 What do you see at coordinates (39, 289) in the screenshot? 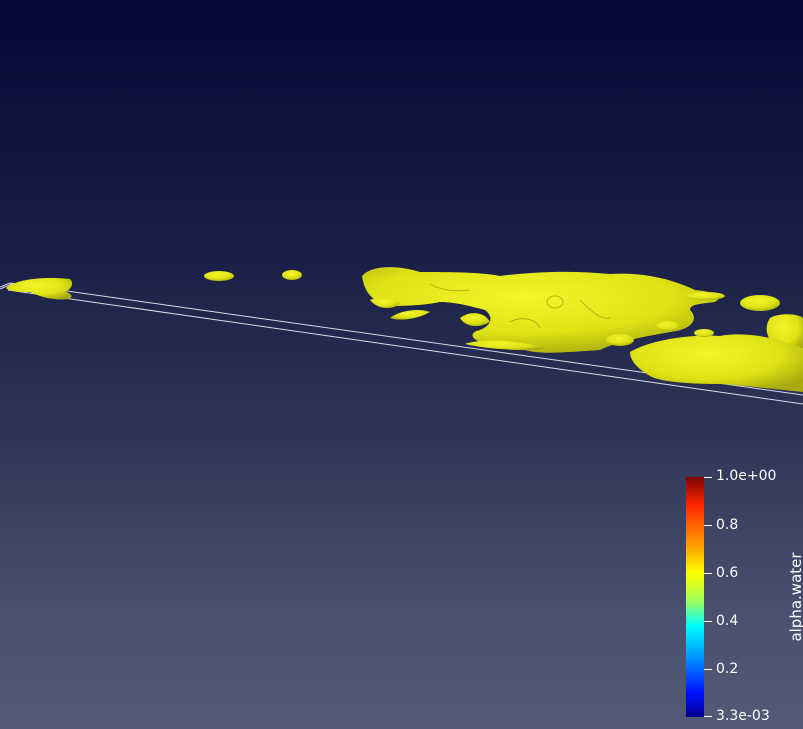
I see `isosurface-left` at bounding box center [39, 289].